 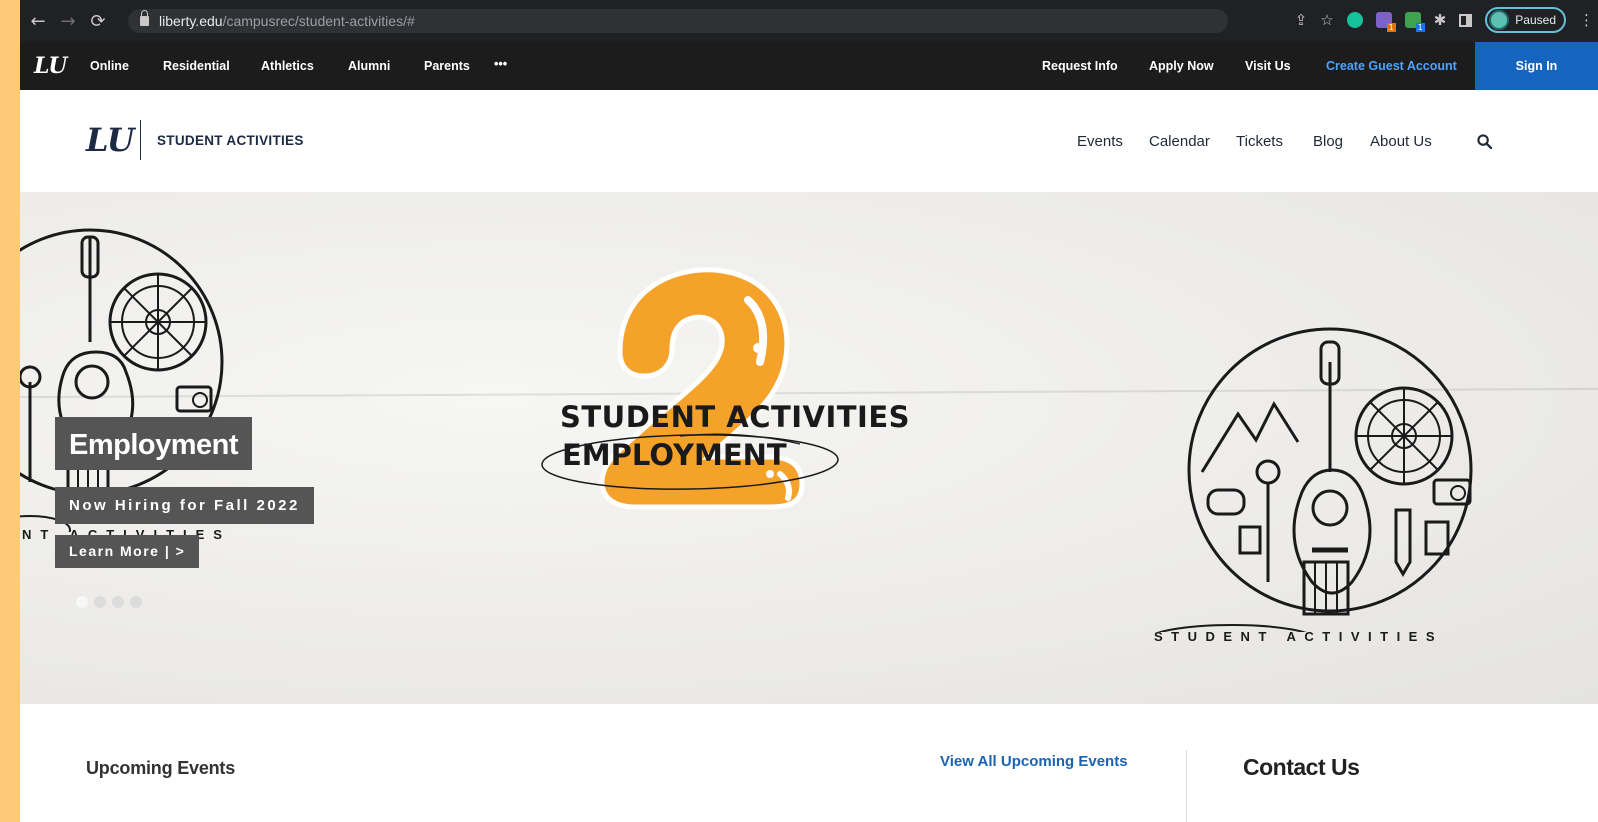 I want to click on side-panel-icon, so click(x=1466, y=20).